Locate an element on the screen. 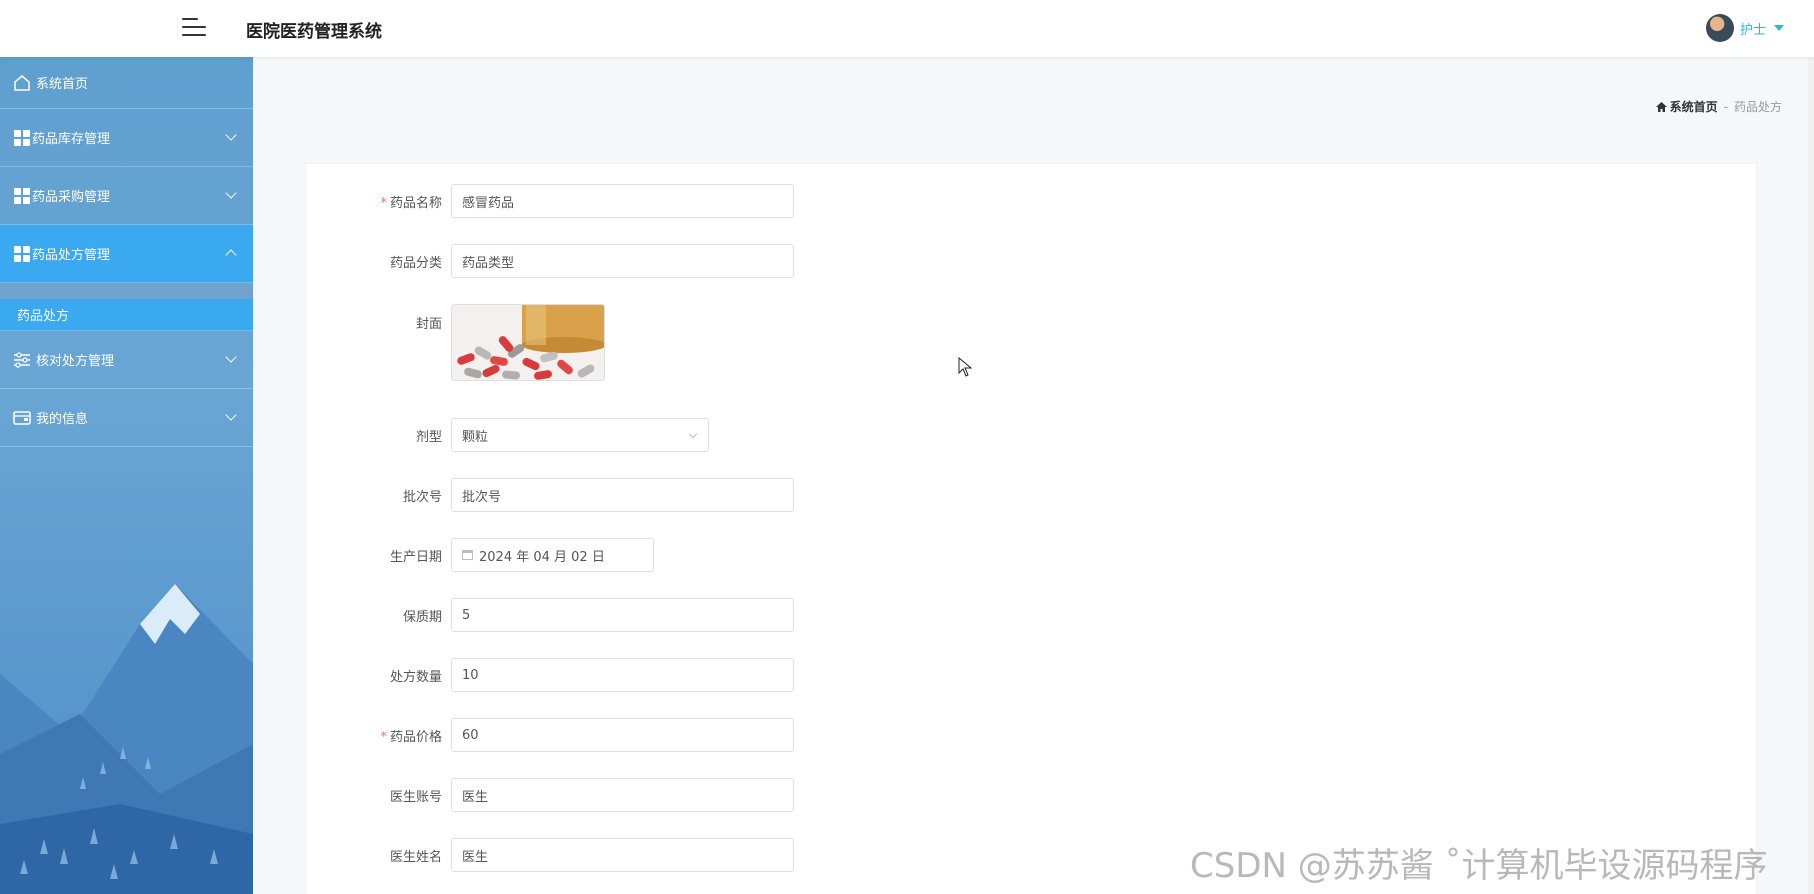 The image size is (1814, 894). price-label: * 药品价格 is located at coordinates (378, 735).